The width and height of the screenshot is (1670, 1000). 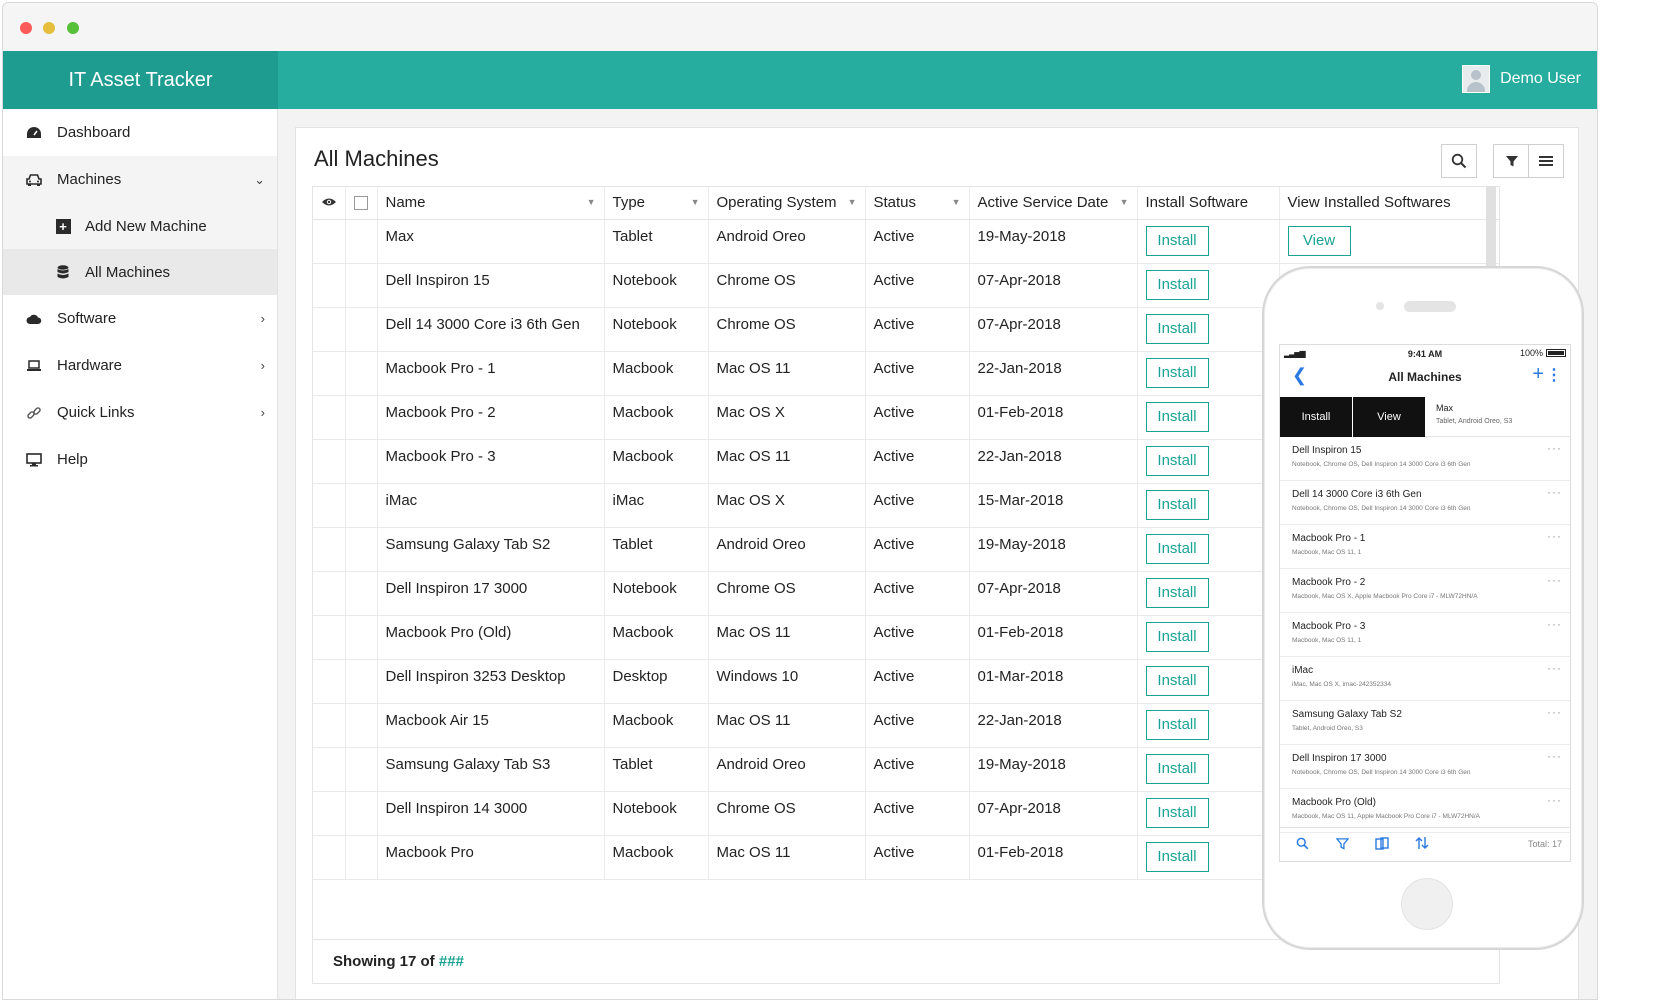 I want to click on sort-icon, so click(x=1422, y=844).